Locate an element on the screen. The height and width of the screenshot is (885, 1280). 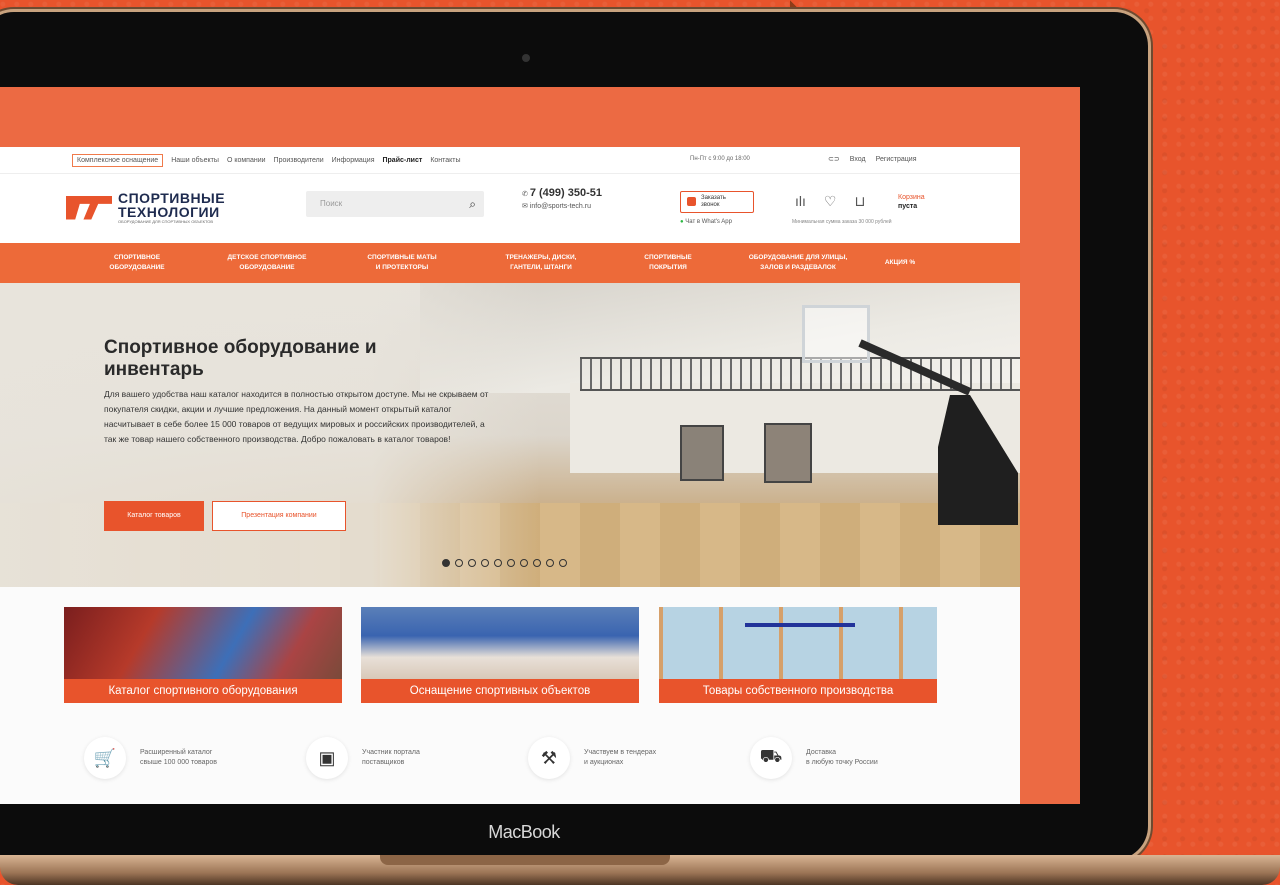
top-nav-item: Информация is located at coordinates (353, 160).